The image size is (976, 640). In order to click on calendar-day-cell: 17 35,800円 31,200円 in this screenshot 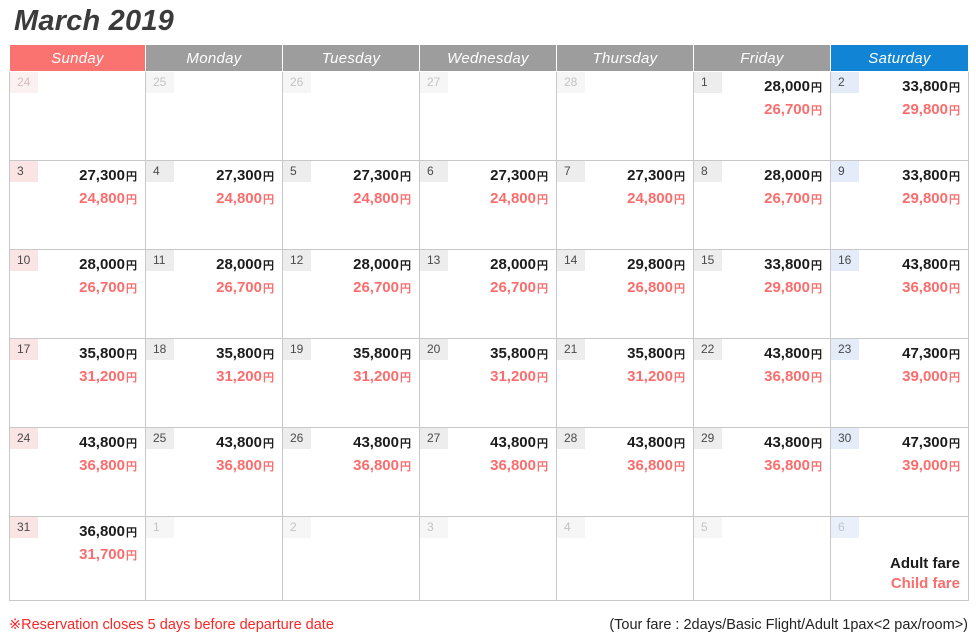, I will do `click(77, 383)`.